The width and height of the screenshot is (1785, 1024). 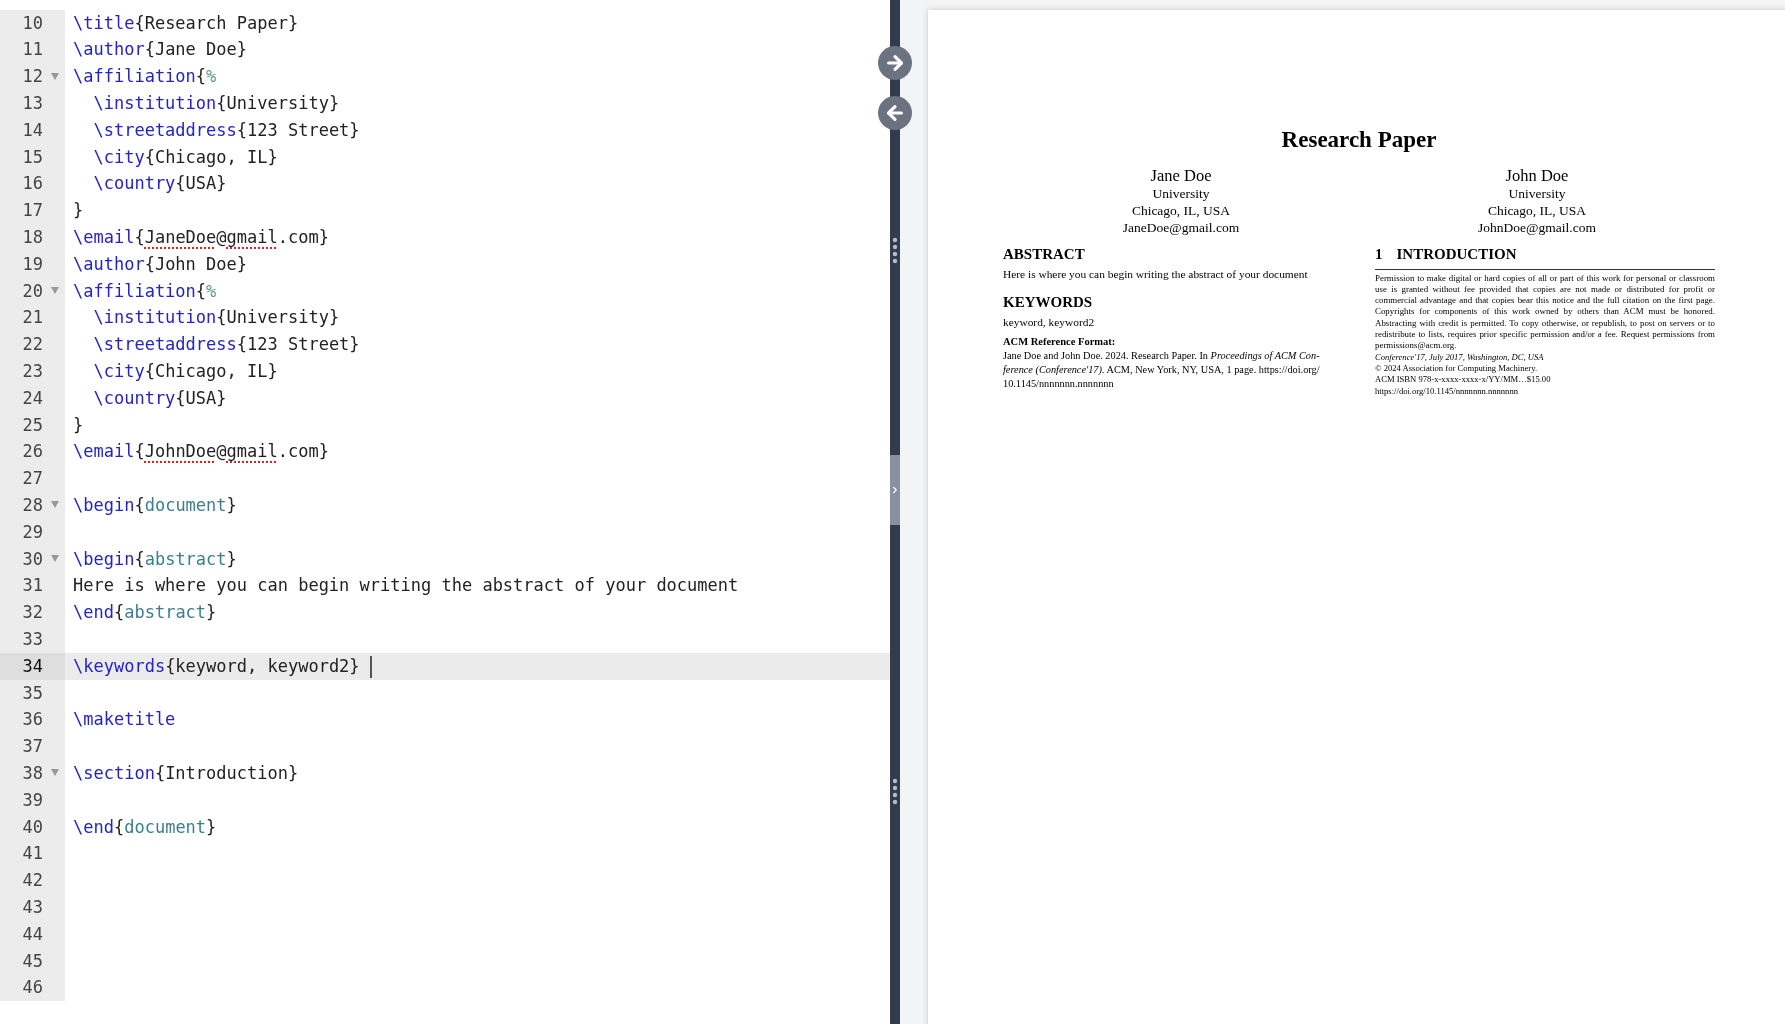 What do you see at coordinates (32, 398) in the screenshot?
I see `line-number: 24` at bounding box center [32, 398].